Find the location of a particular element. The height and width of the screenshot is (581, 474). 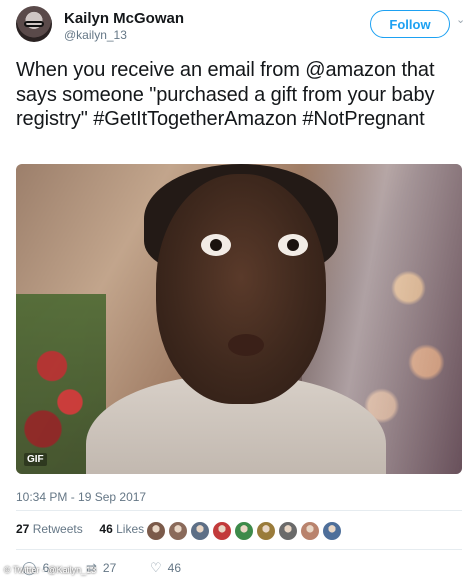

retweets-count: 27 is located at coordinates (22, 529).